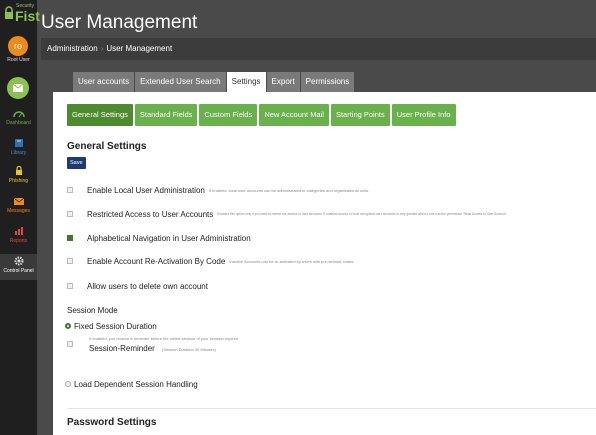 This screenshot has height=435, width=596. I want to click on phishing-icon, so click(18, 170).